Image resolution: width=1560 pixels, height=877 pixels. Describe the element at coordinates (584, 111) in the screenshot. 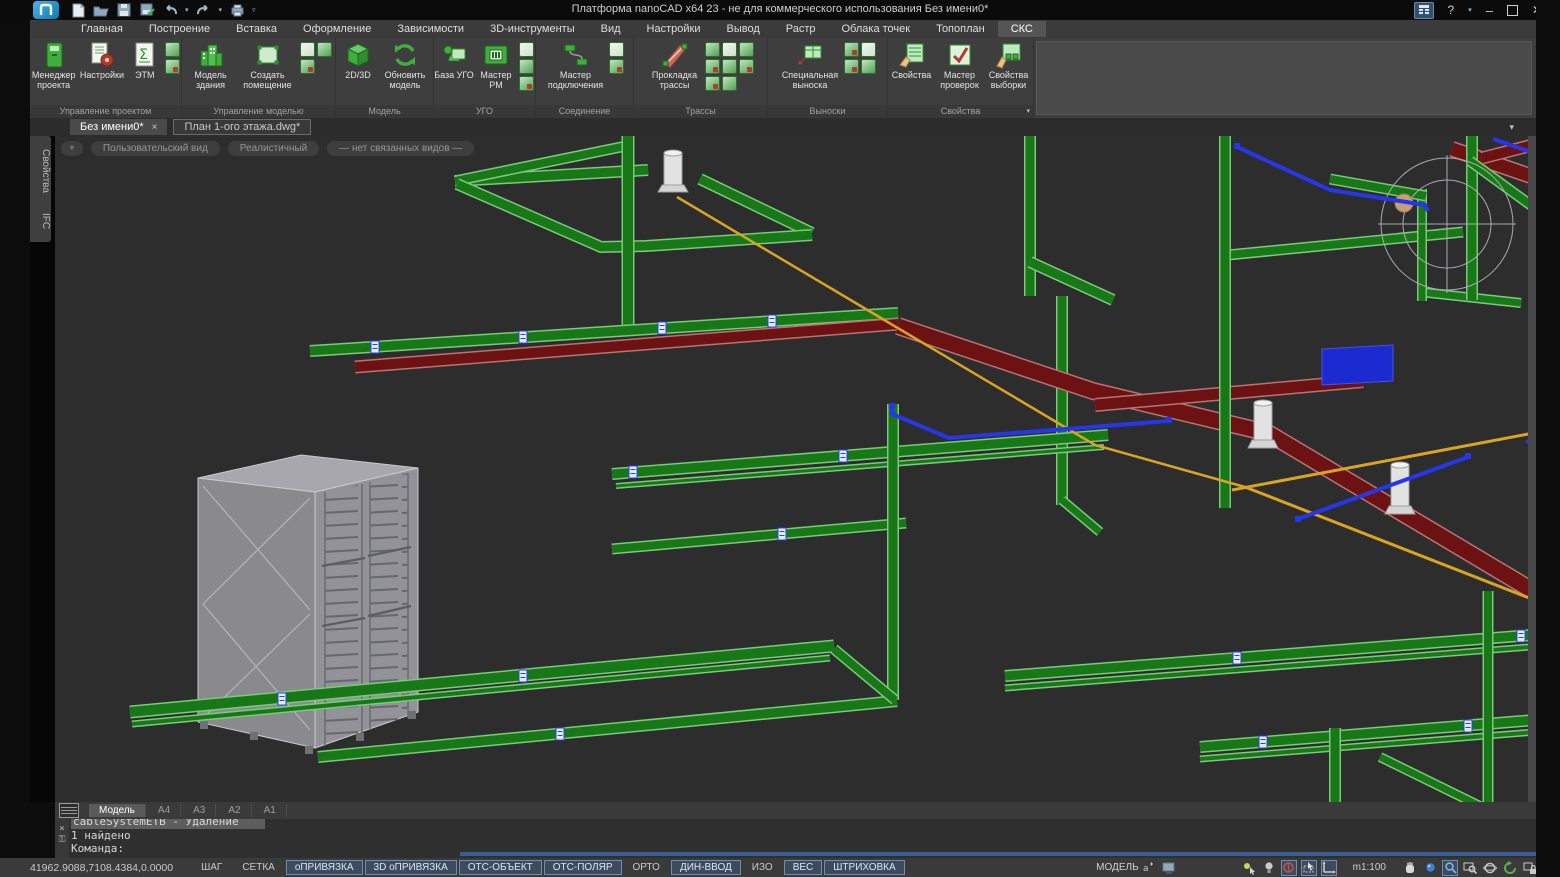

I see `ribbon-group-title: Соединение` at that location.